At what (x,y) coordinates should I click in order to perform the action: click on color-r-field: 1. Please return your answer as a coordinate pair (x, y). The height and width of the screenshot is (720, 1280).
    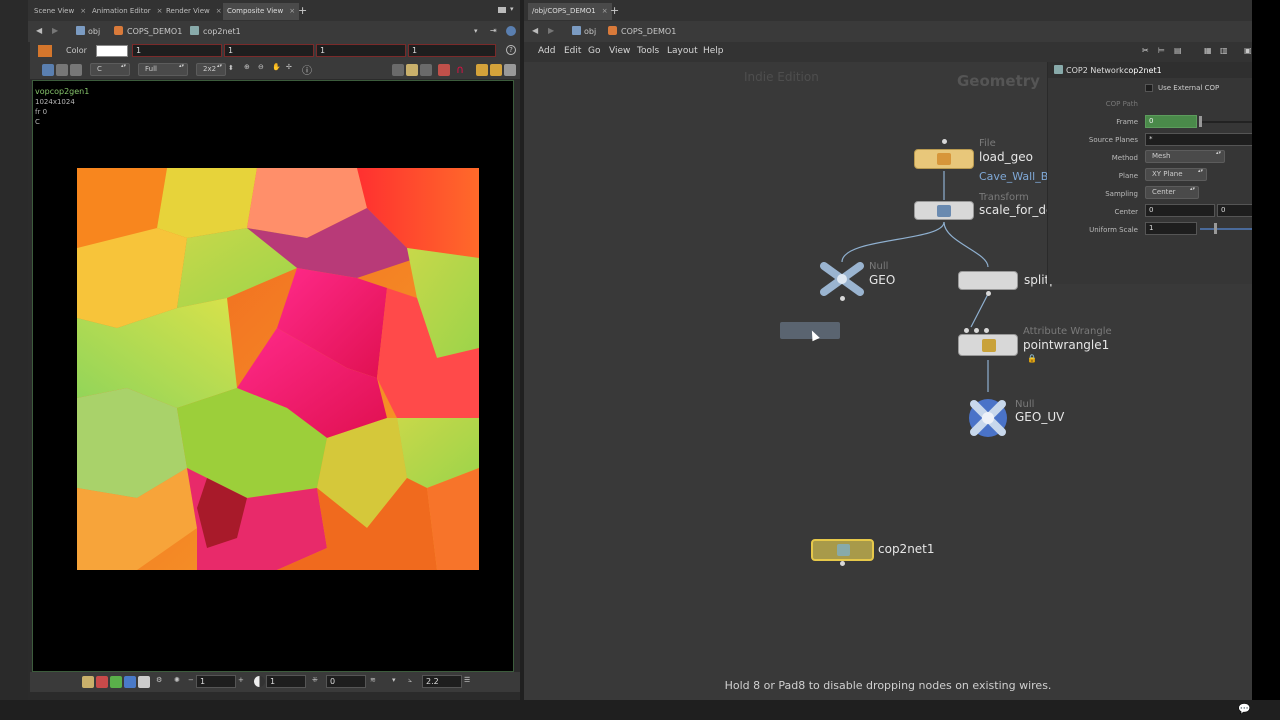
    Looking at the image, I should click on (177, 50).